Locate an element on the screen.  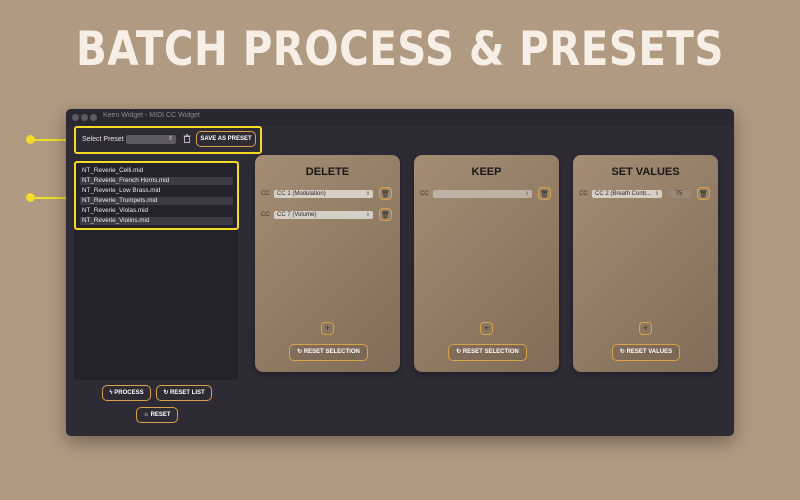
cc-dropdown: CC 1 (Modulation) ⇕ is located at coordinates (323, 194).